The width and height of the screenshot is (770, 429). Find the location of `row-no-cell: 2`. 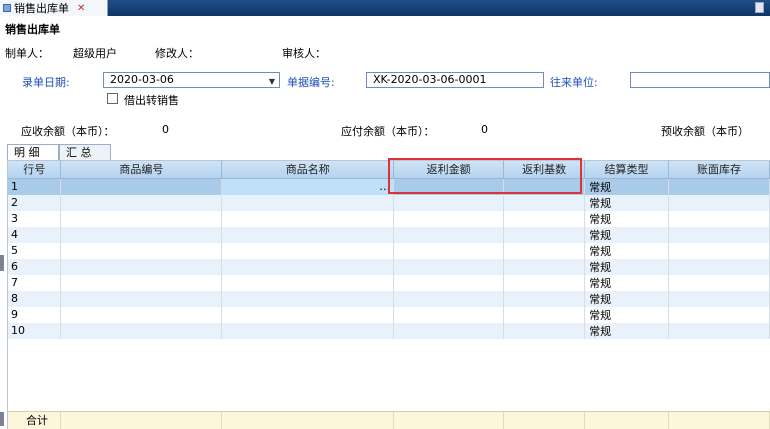

row-no-cell: 2 is located at coordinates (35, 202).